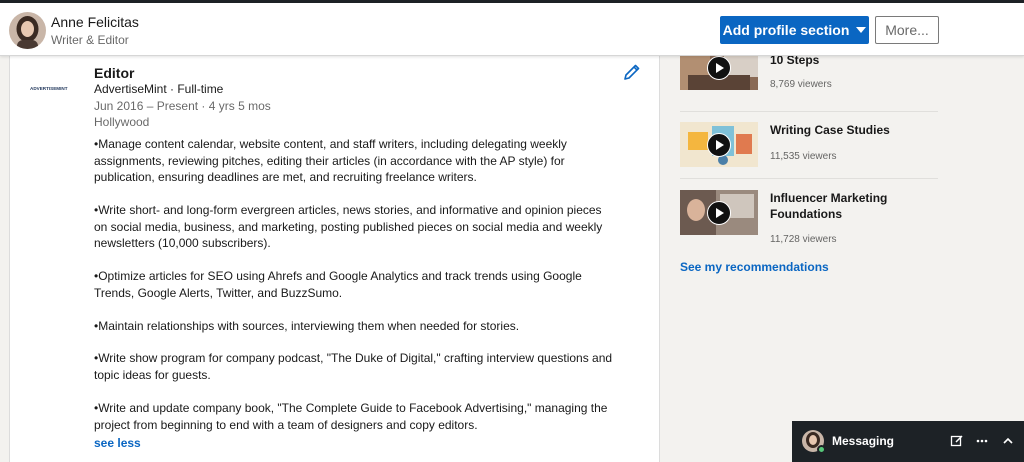  Describe the element at coordinates (159, 89) in the screenshot. I see `company-name: AdvertiseMint · Full-time` at that location.